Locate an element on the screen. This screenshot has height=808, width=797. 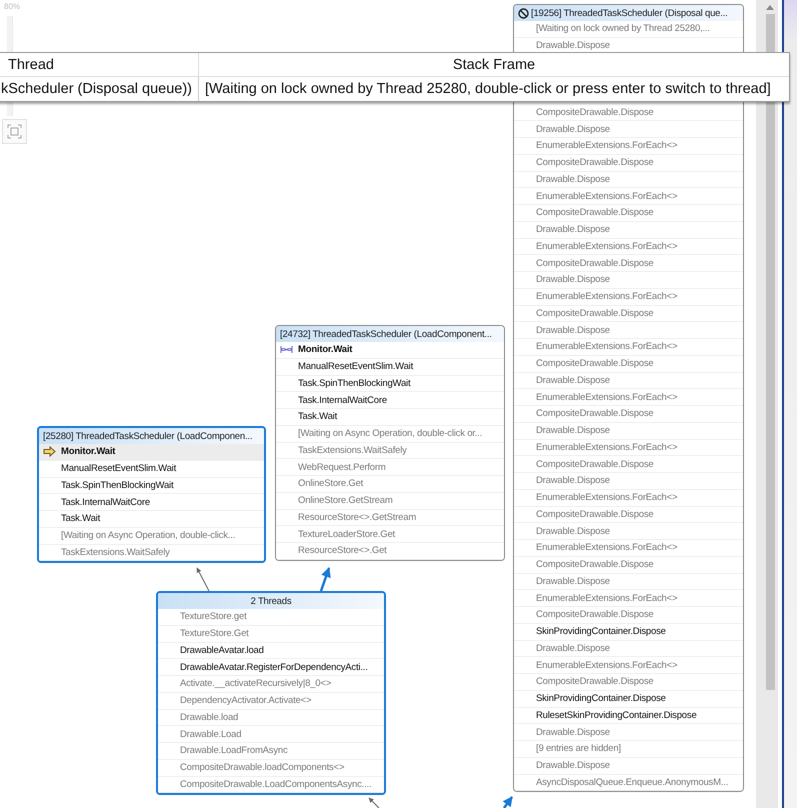
node-title: 2 Threads is located at coordinates (271, 601).